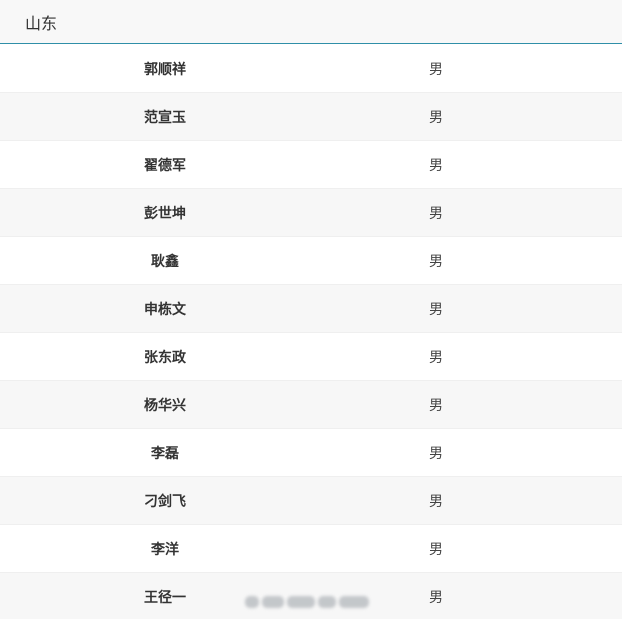 This screenshot has height=619, width=622. What do you see at coordinates (311, 69) in the screenshot?
I see `table-row: 郭顺祥 男` at bounding box center [311, 69].